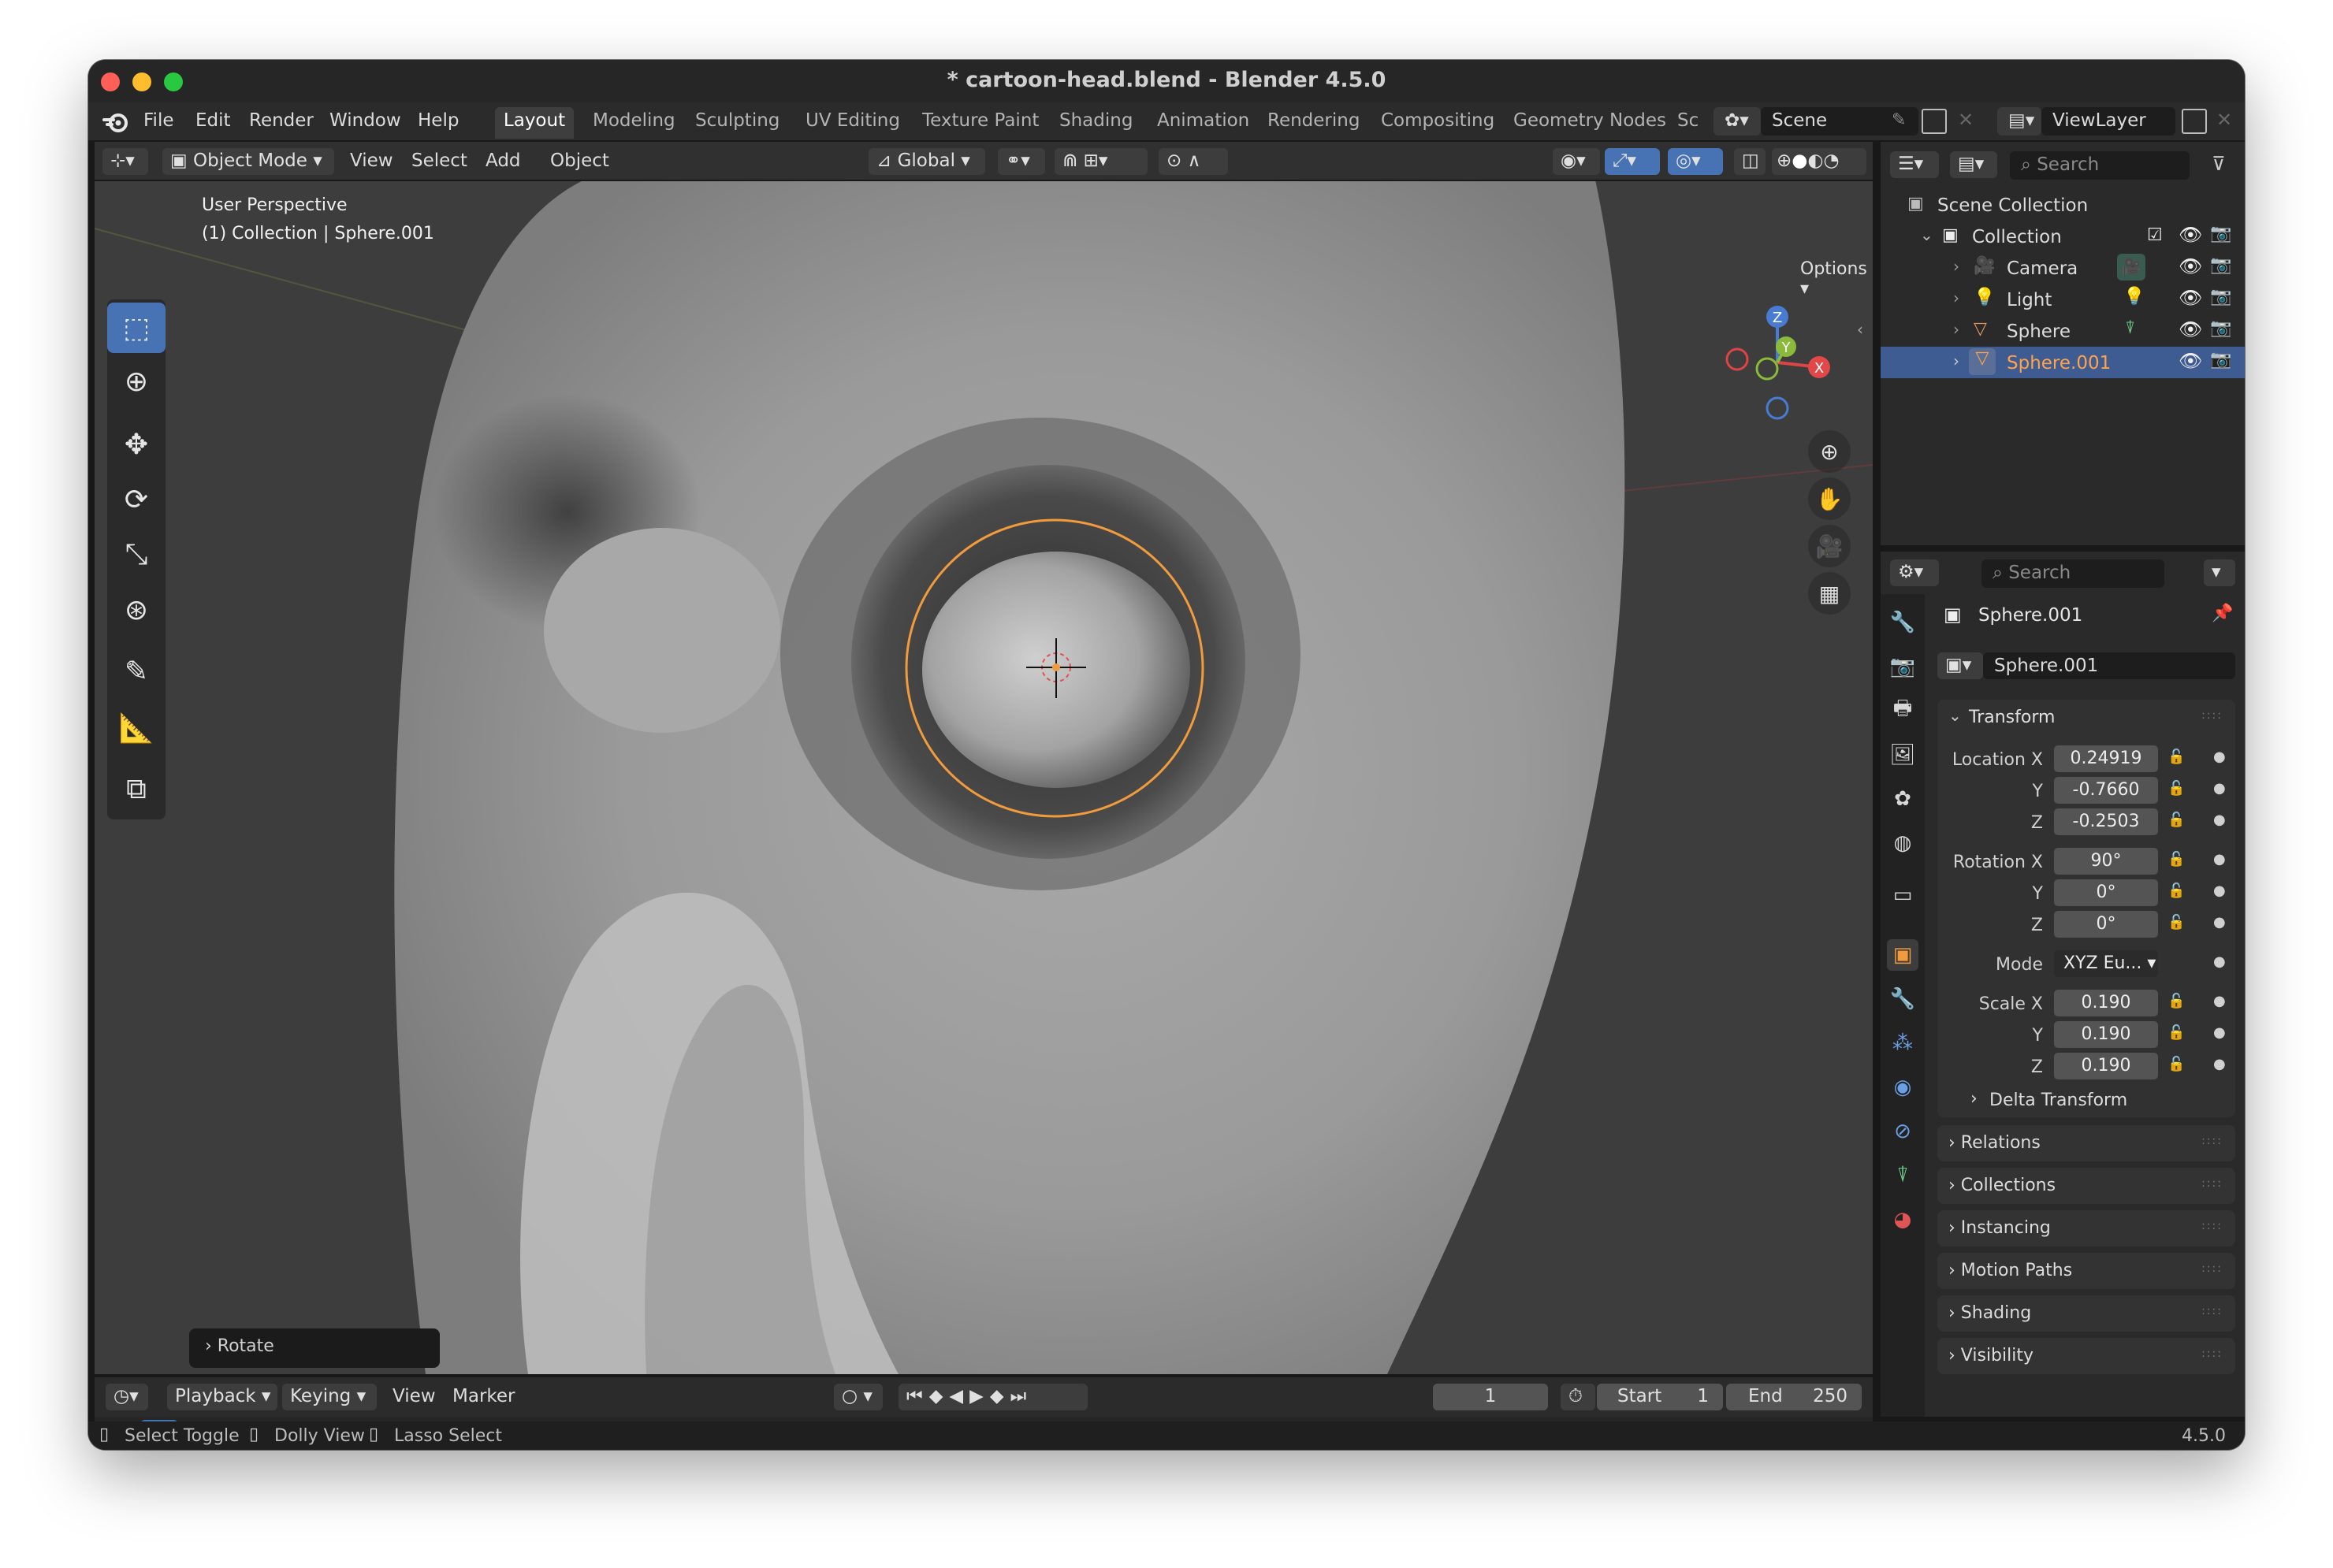  Describe the element at coordinates (1902, 622) in the screenshot. I see `tool-tab-icon: 🔧` at that location.